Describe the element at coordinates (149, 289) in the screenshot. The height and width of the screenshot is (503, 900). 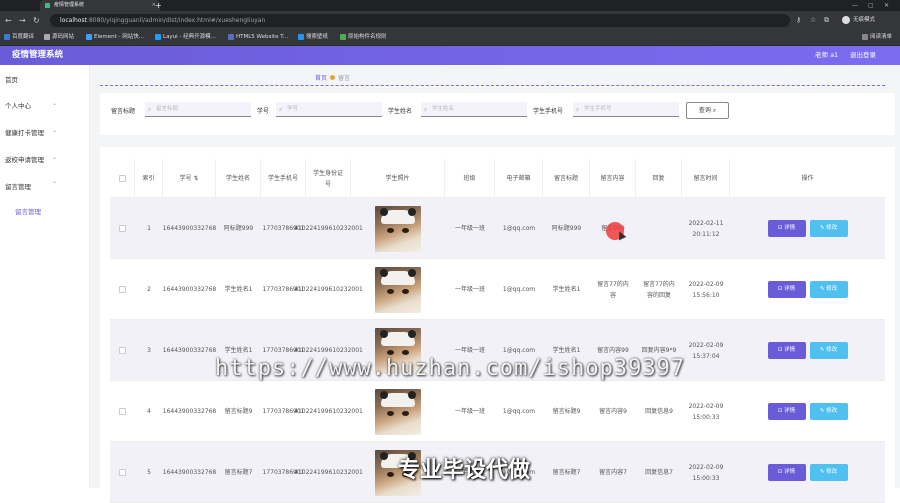
I see `cell-index: 2` at that location.